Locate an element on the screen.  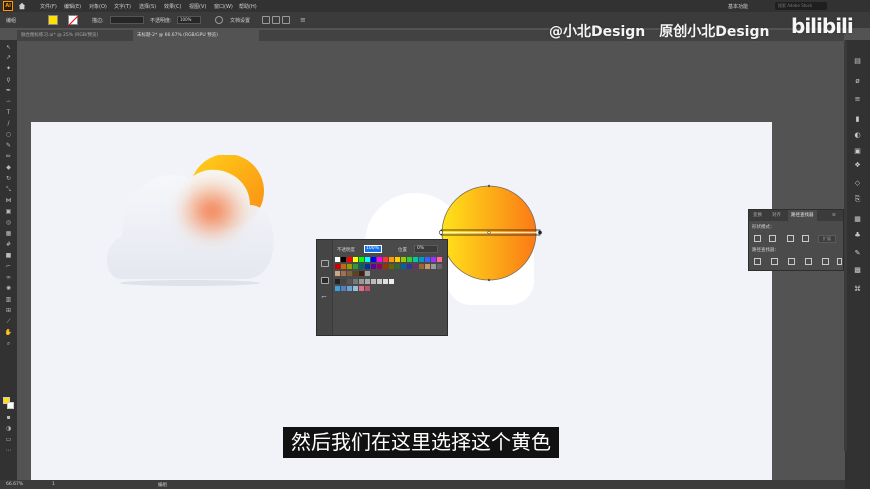
swatches-icon: ▩ is located at coordinates (857, 270).